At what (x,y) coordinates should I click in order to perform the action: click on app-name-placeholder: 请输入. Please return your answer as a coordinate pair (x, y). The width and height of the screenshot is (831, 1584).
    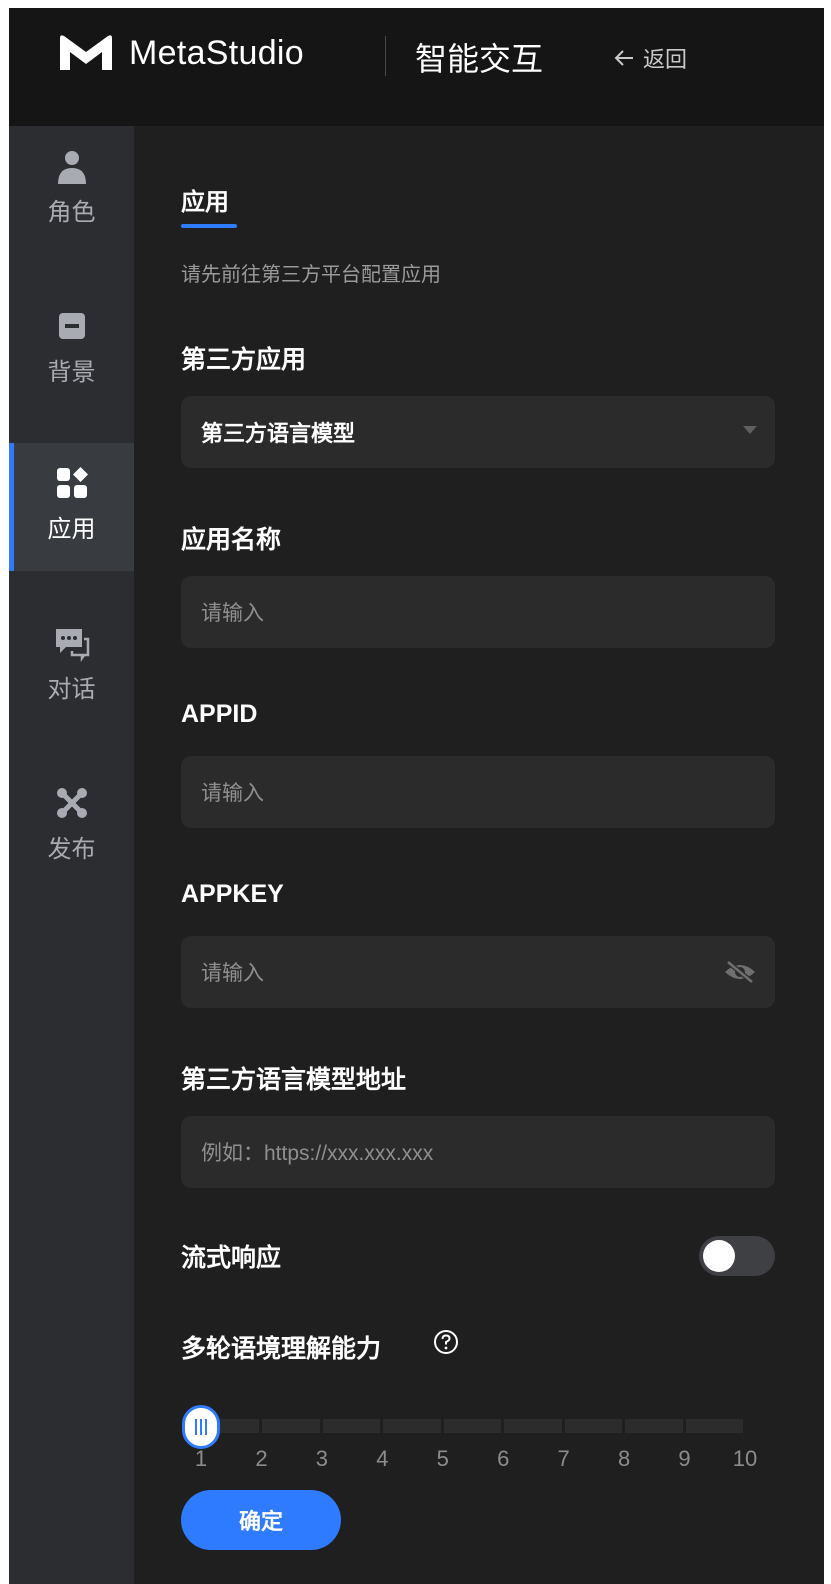
    Looking at the image, I should click on (232, 613).